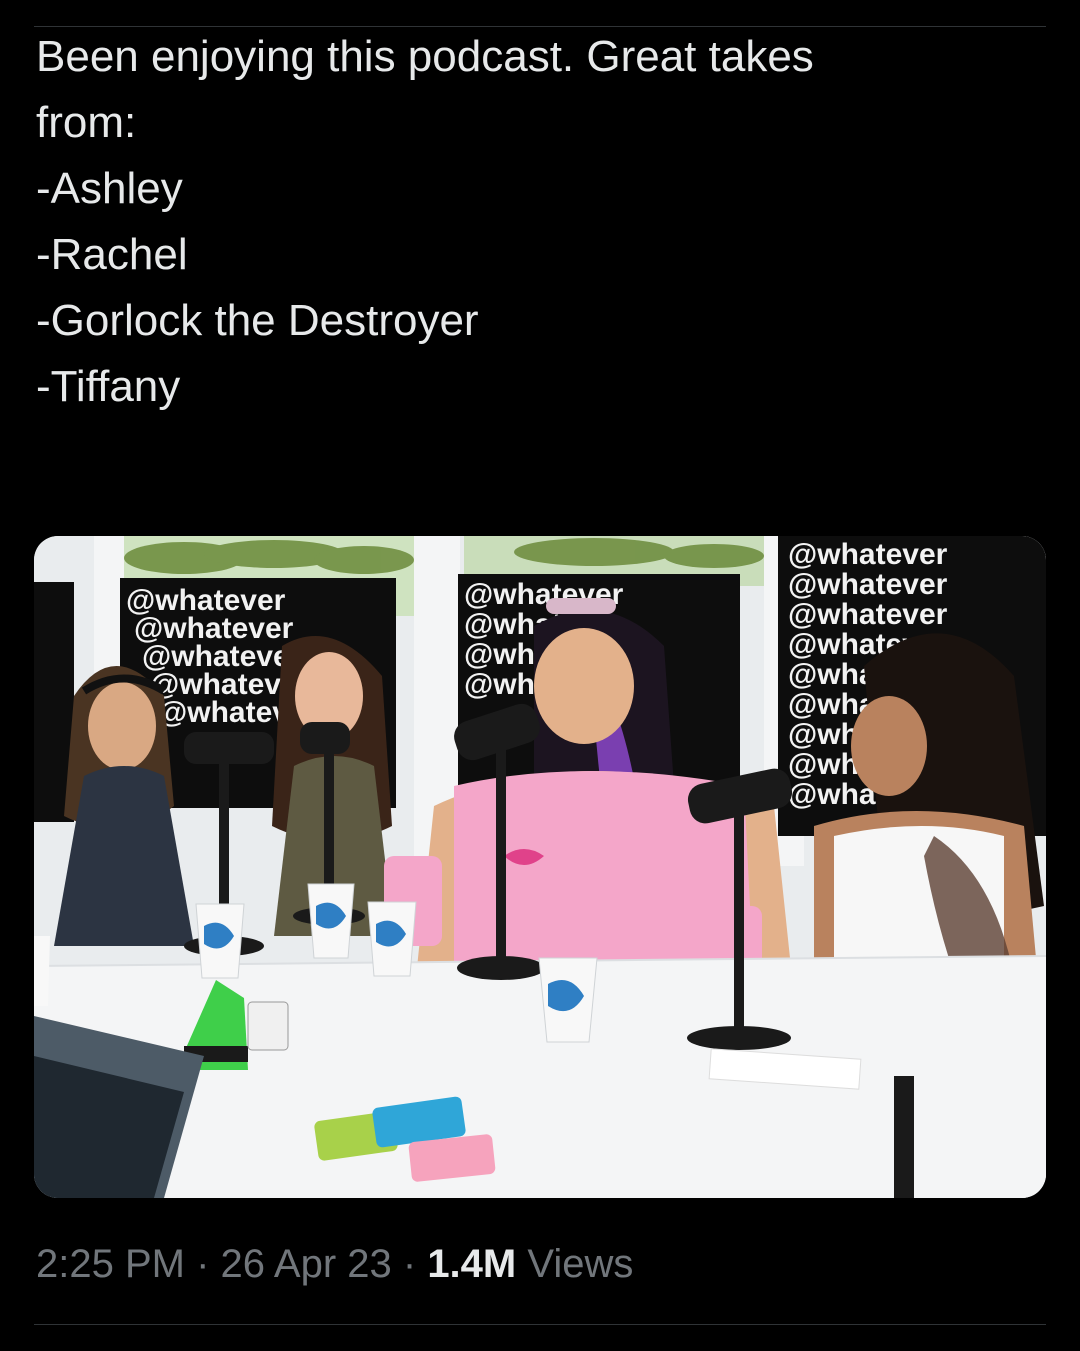  Describe the element at coordinates (112, 254) in the screenshot. I see `tweet-line: -Rachel` at that location.